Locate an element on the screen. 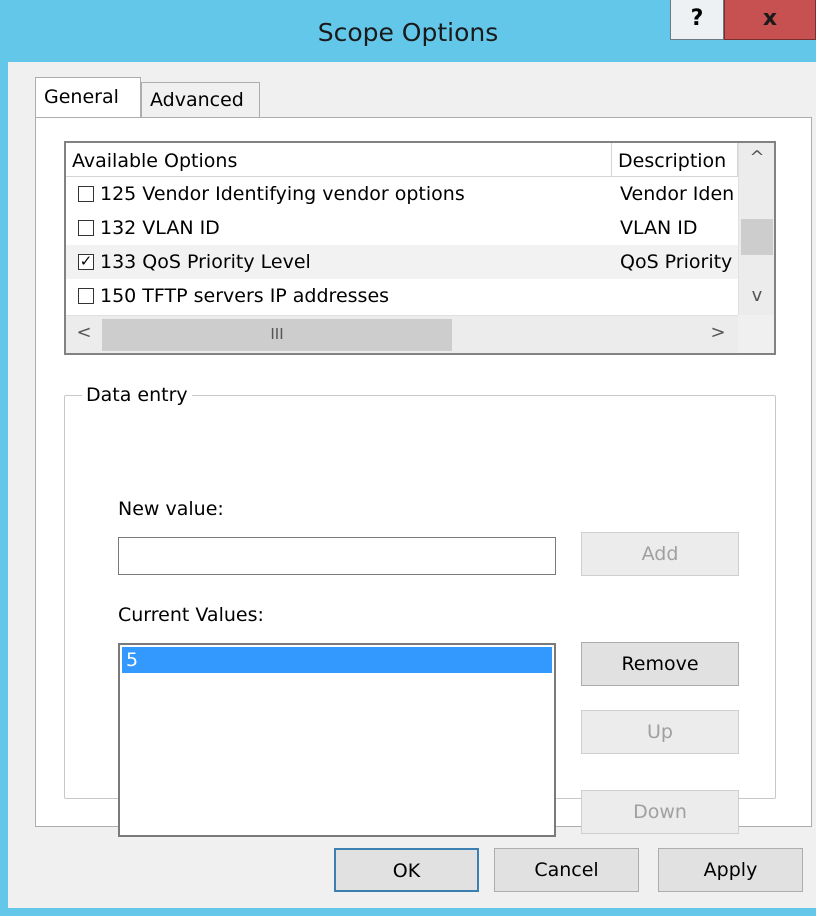  tab-advanced: Advanced is located at coordinates (200, 99).